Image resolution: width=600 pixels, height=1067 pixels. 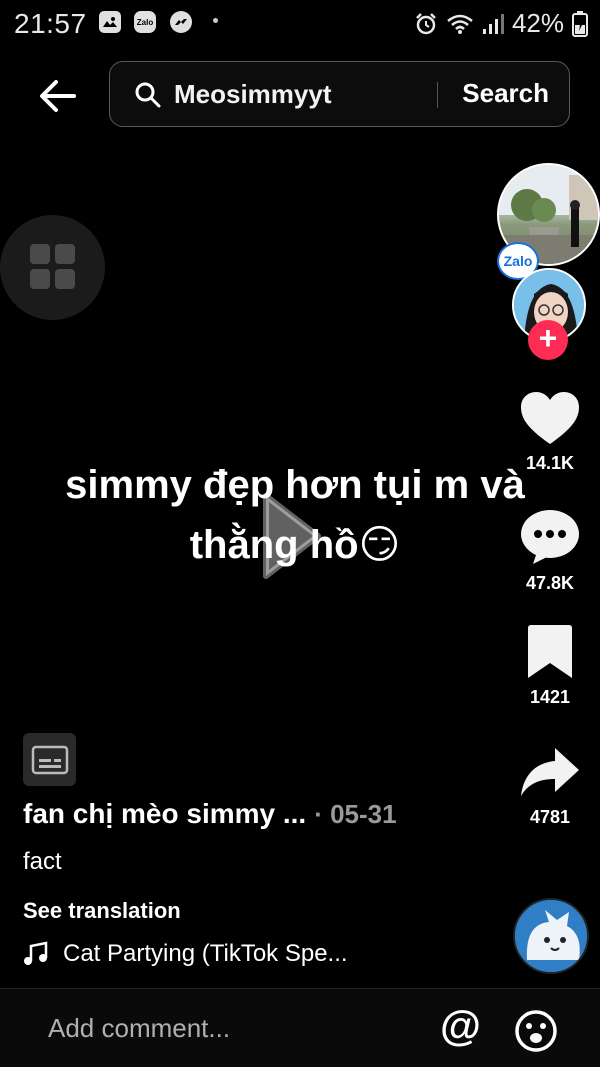 What do you see at coordinates (460, 24) in the screenshot?
I see `wifi-icon` at bounding box center [460, 24].